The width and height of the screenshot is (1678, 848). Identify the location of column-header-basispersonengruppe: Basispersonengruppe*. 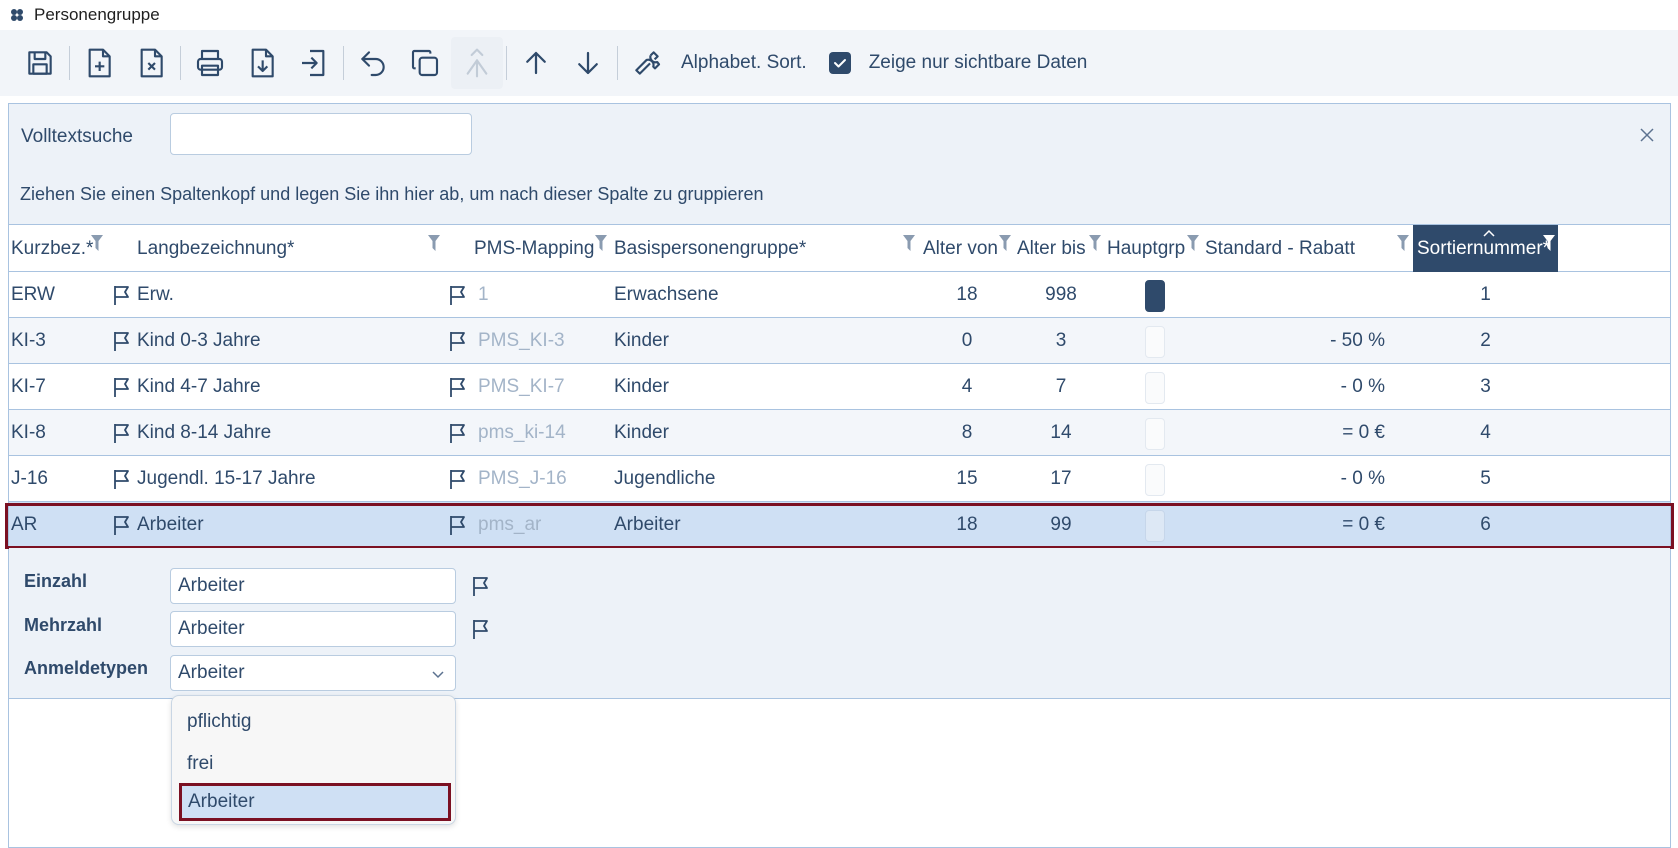
(710, 248).